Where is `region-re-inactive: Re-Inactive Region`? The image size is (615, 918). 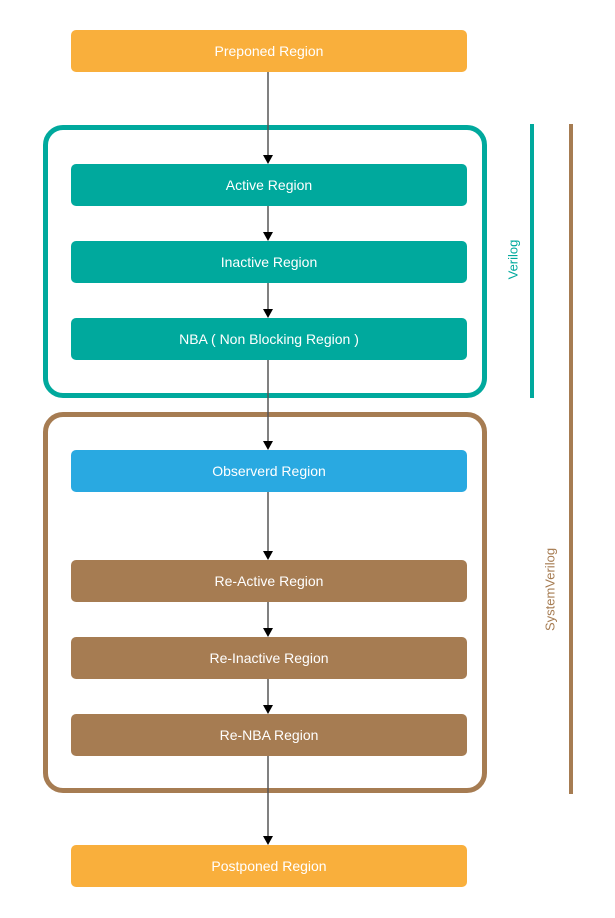
region-re-inactive: Re-Inactive Region is located at coordinates (269, 658).